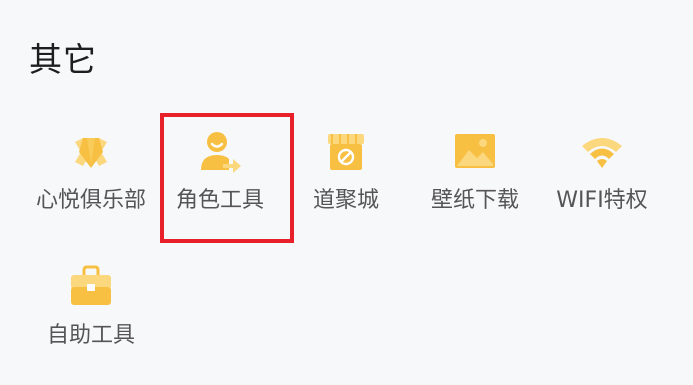 This screenshot has width=693, height=385. I want to click on store-icon, so click(346, 152).